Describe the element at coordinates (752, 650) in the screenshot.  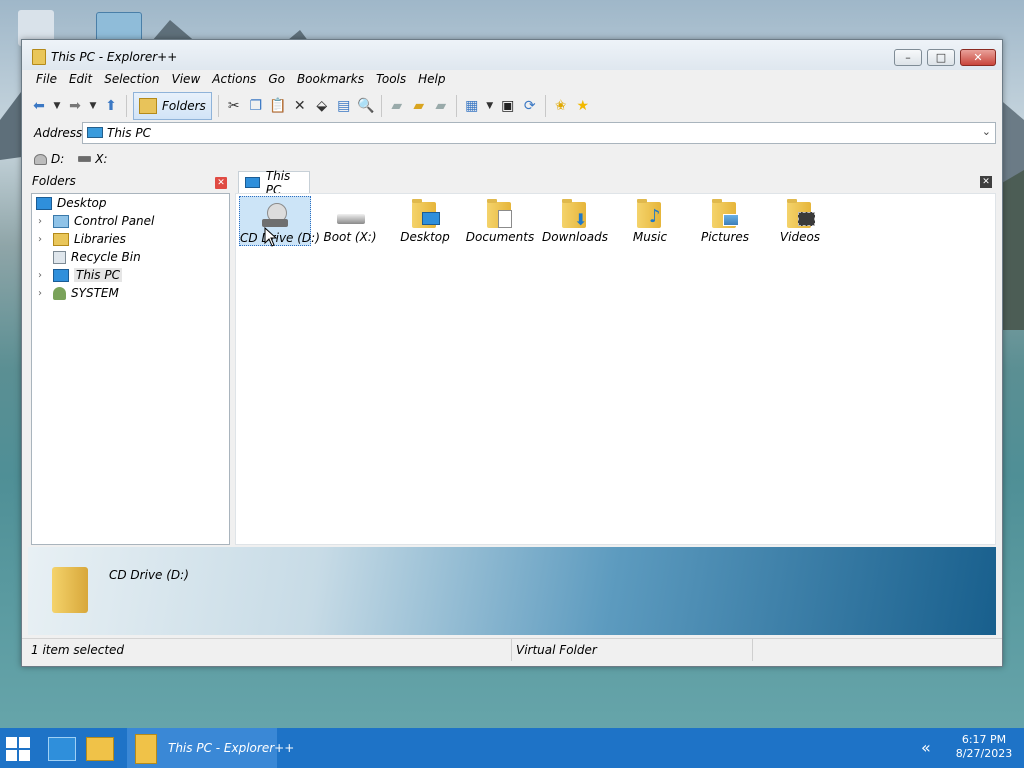
I see `status-divider` at that location.